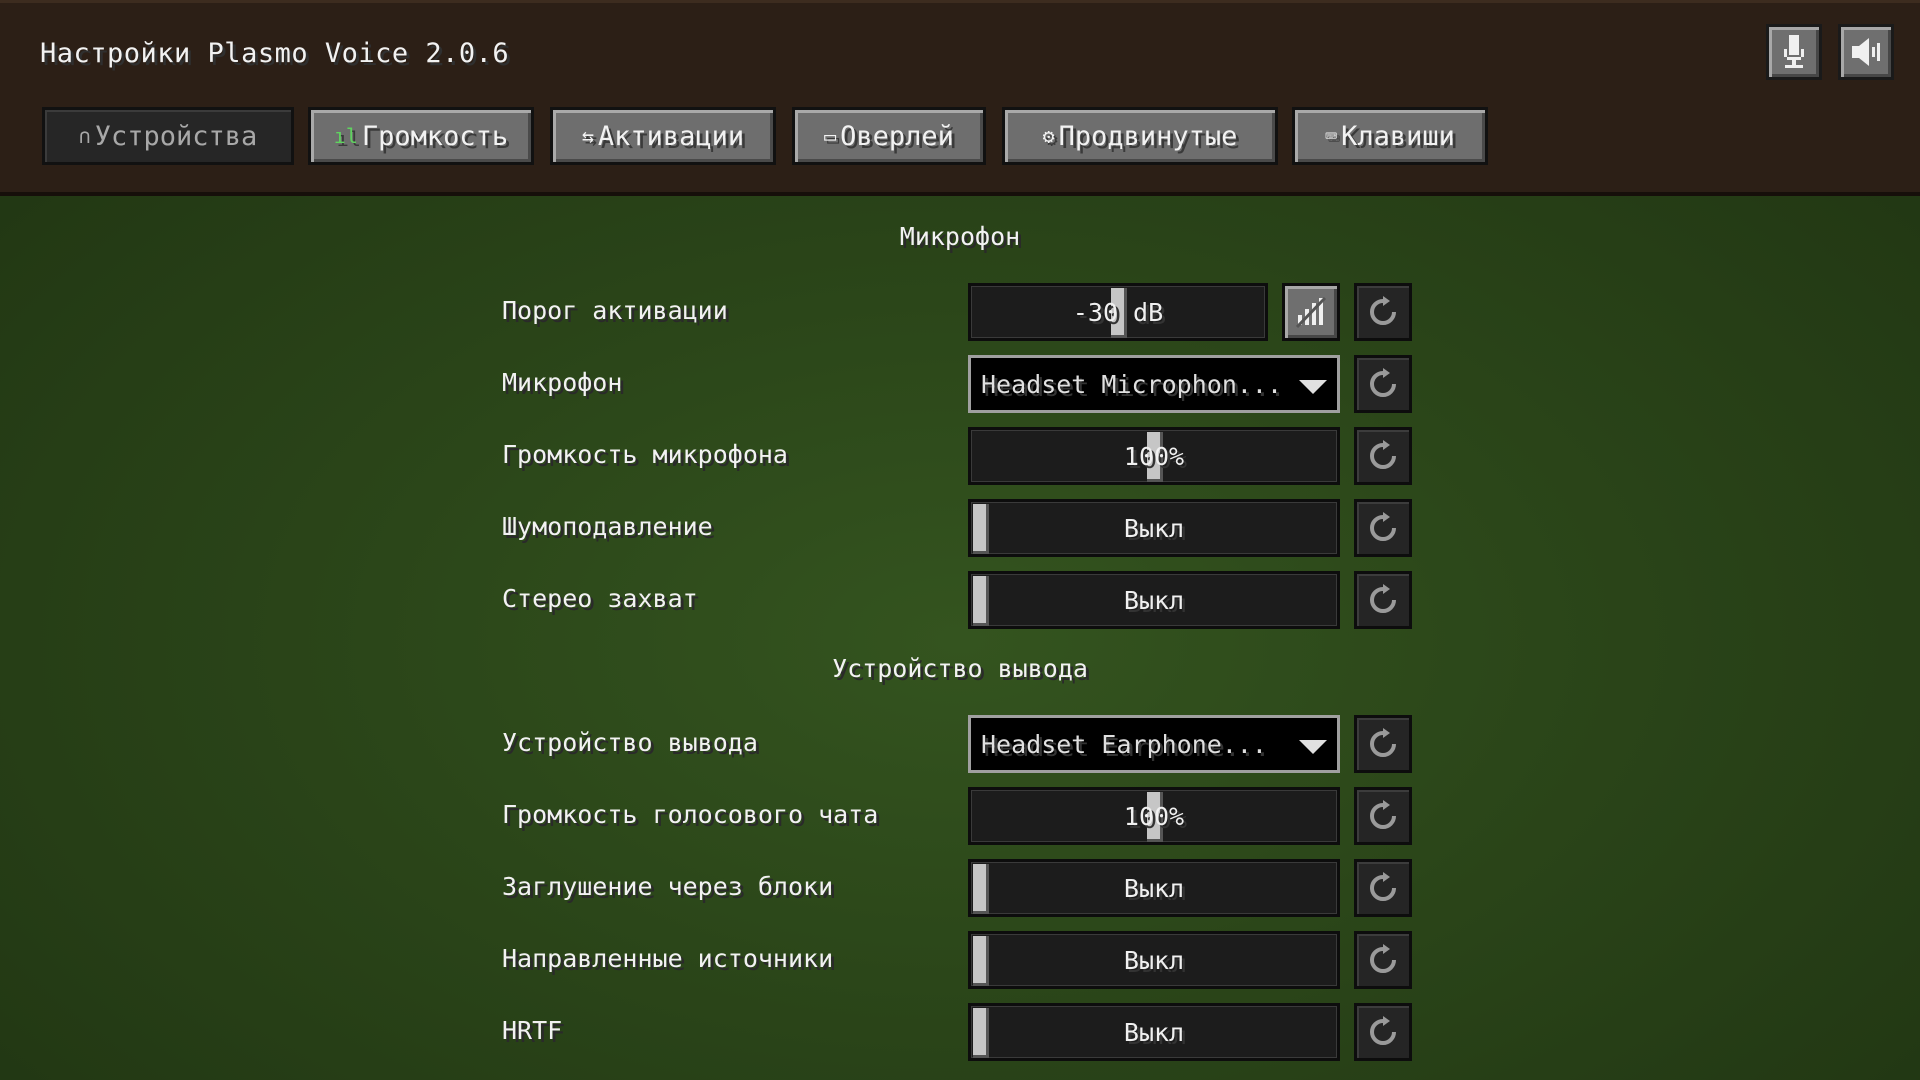  I want to click on threshold-test-button, so click(1311, 312).